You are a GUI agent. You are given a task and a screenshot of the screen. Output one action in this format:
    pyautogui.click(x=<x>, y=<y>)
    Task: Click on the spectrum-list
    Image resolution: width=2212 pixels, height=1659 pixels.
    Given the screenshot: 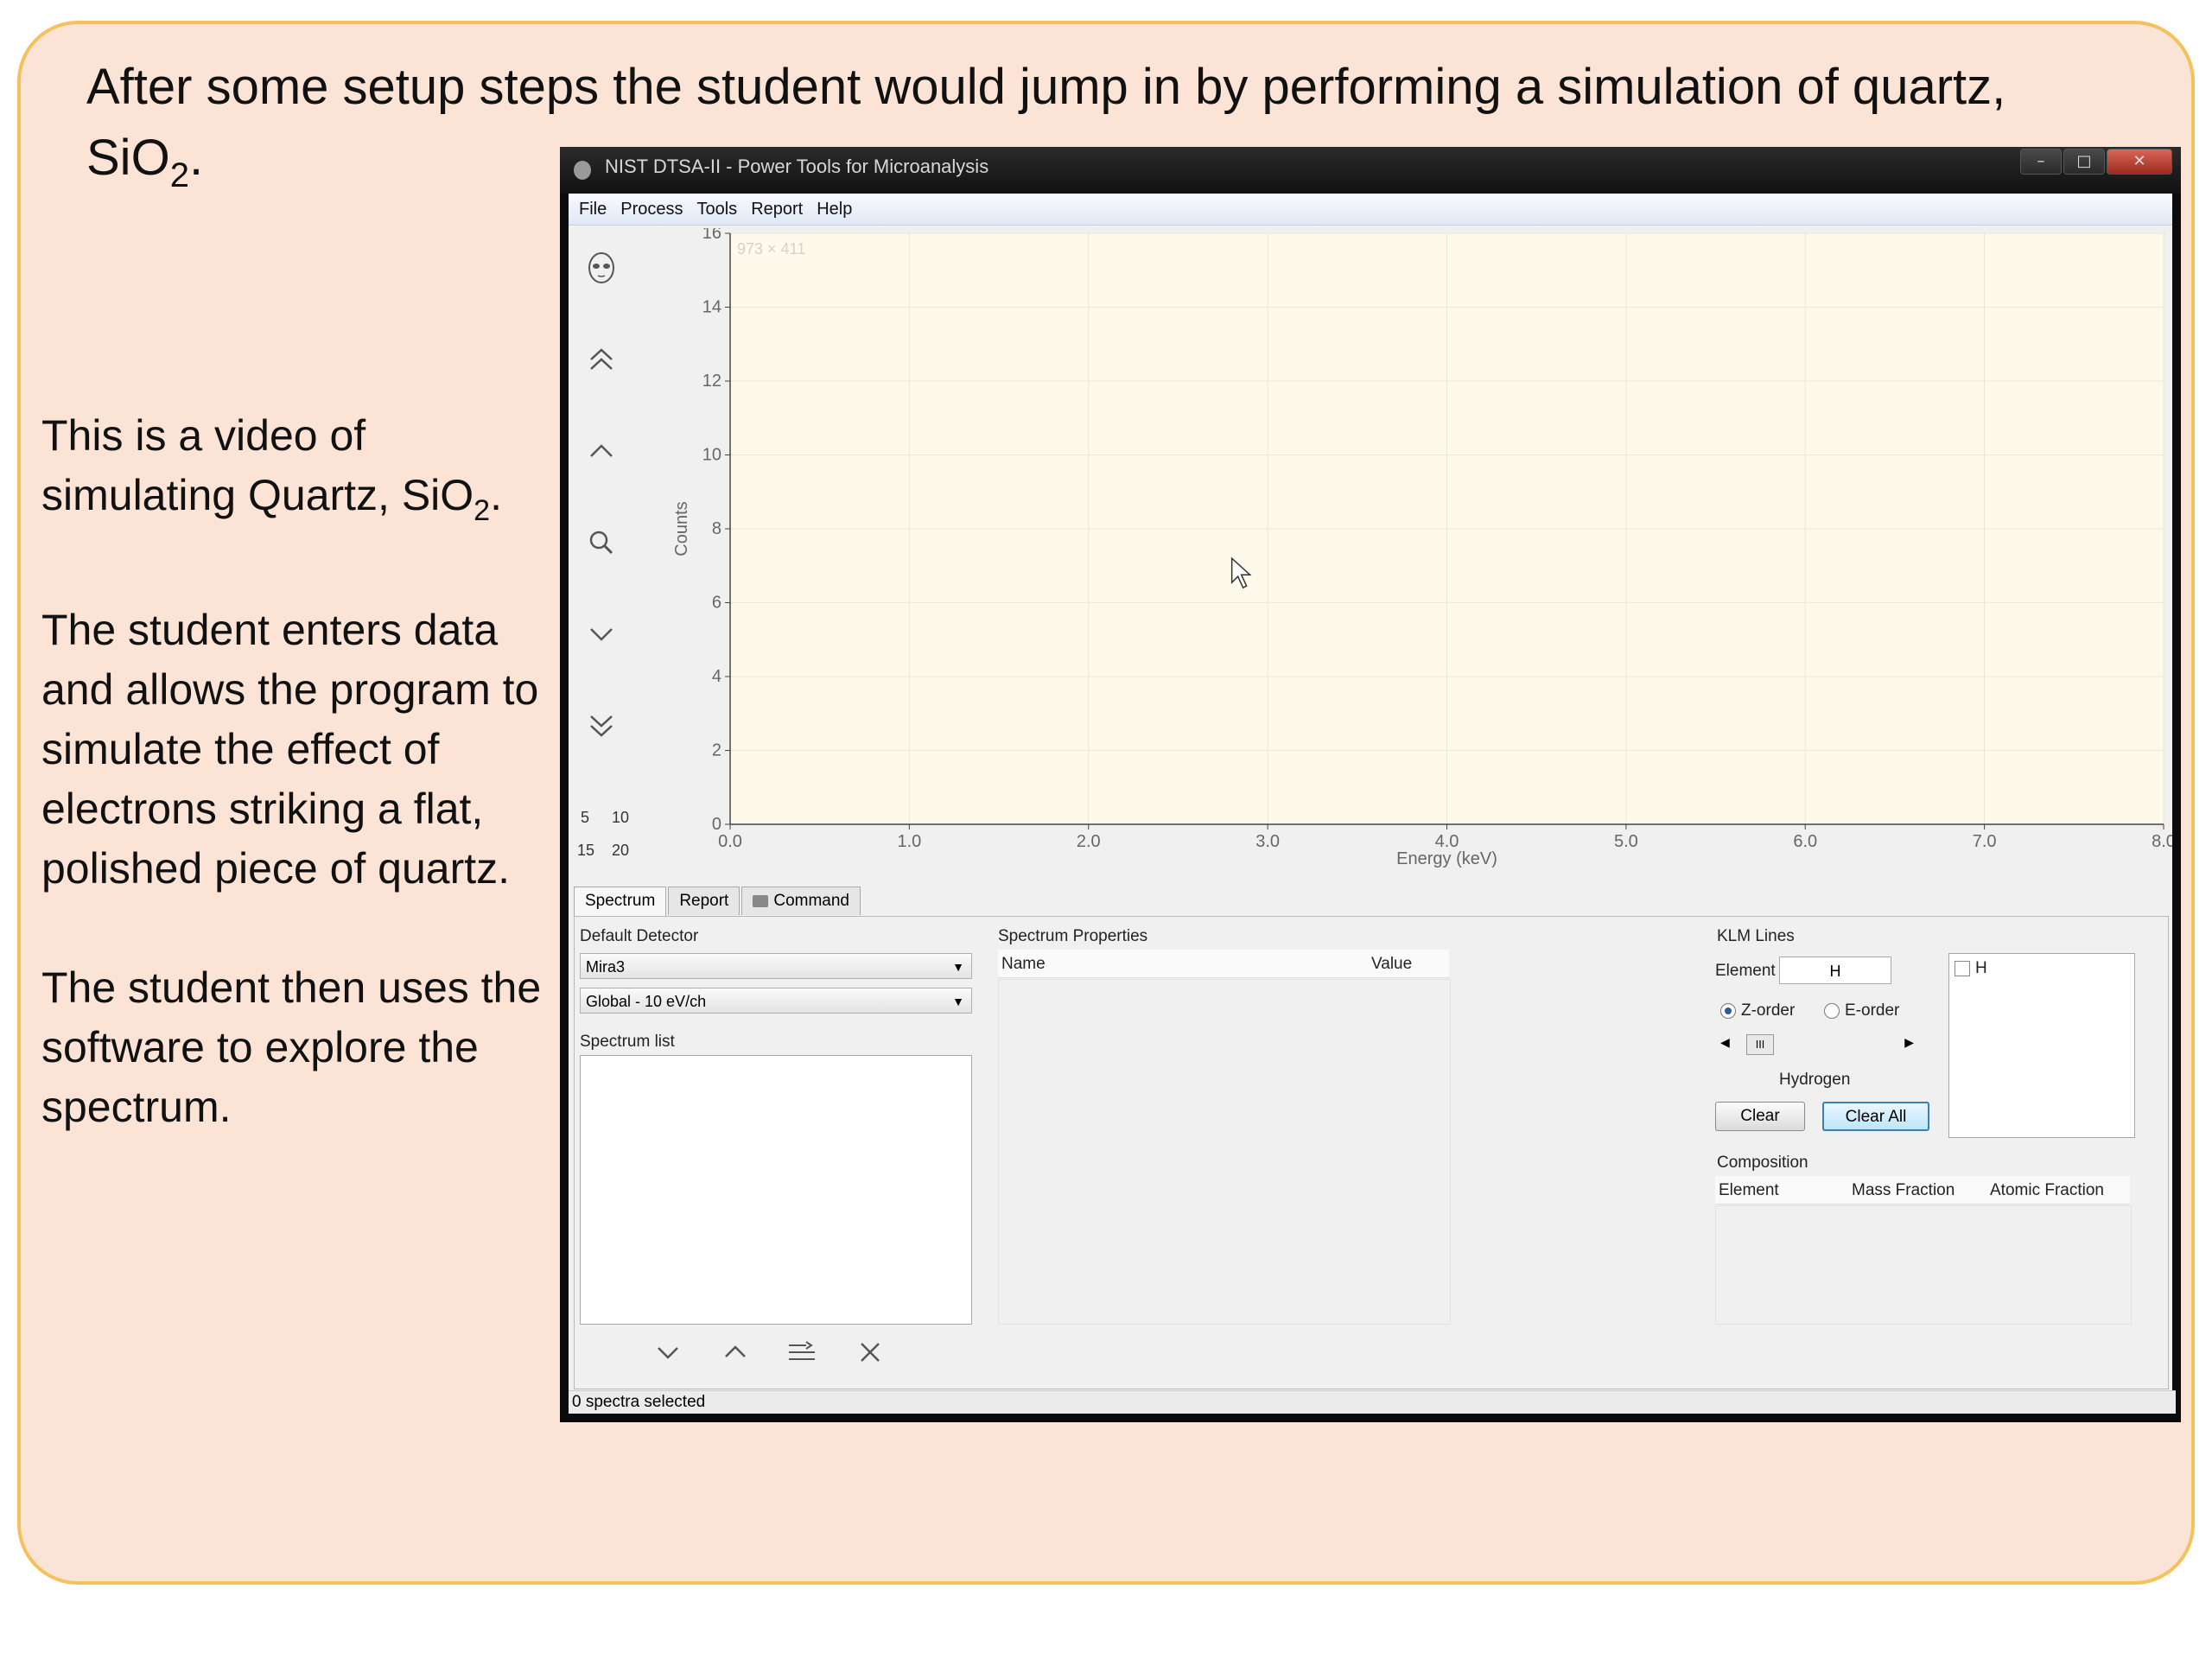 What is the action you would take?
    pyautogui.click(x=776, y=1190)
    